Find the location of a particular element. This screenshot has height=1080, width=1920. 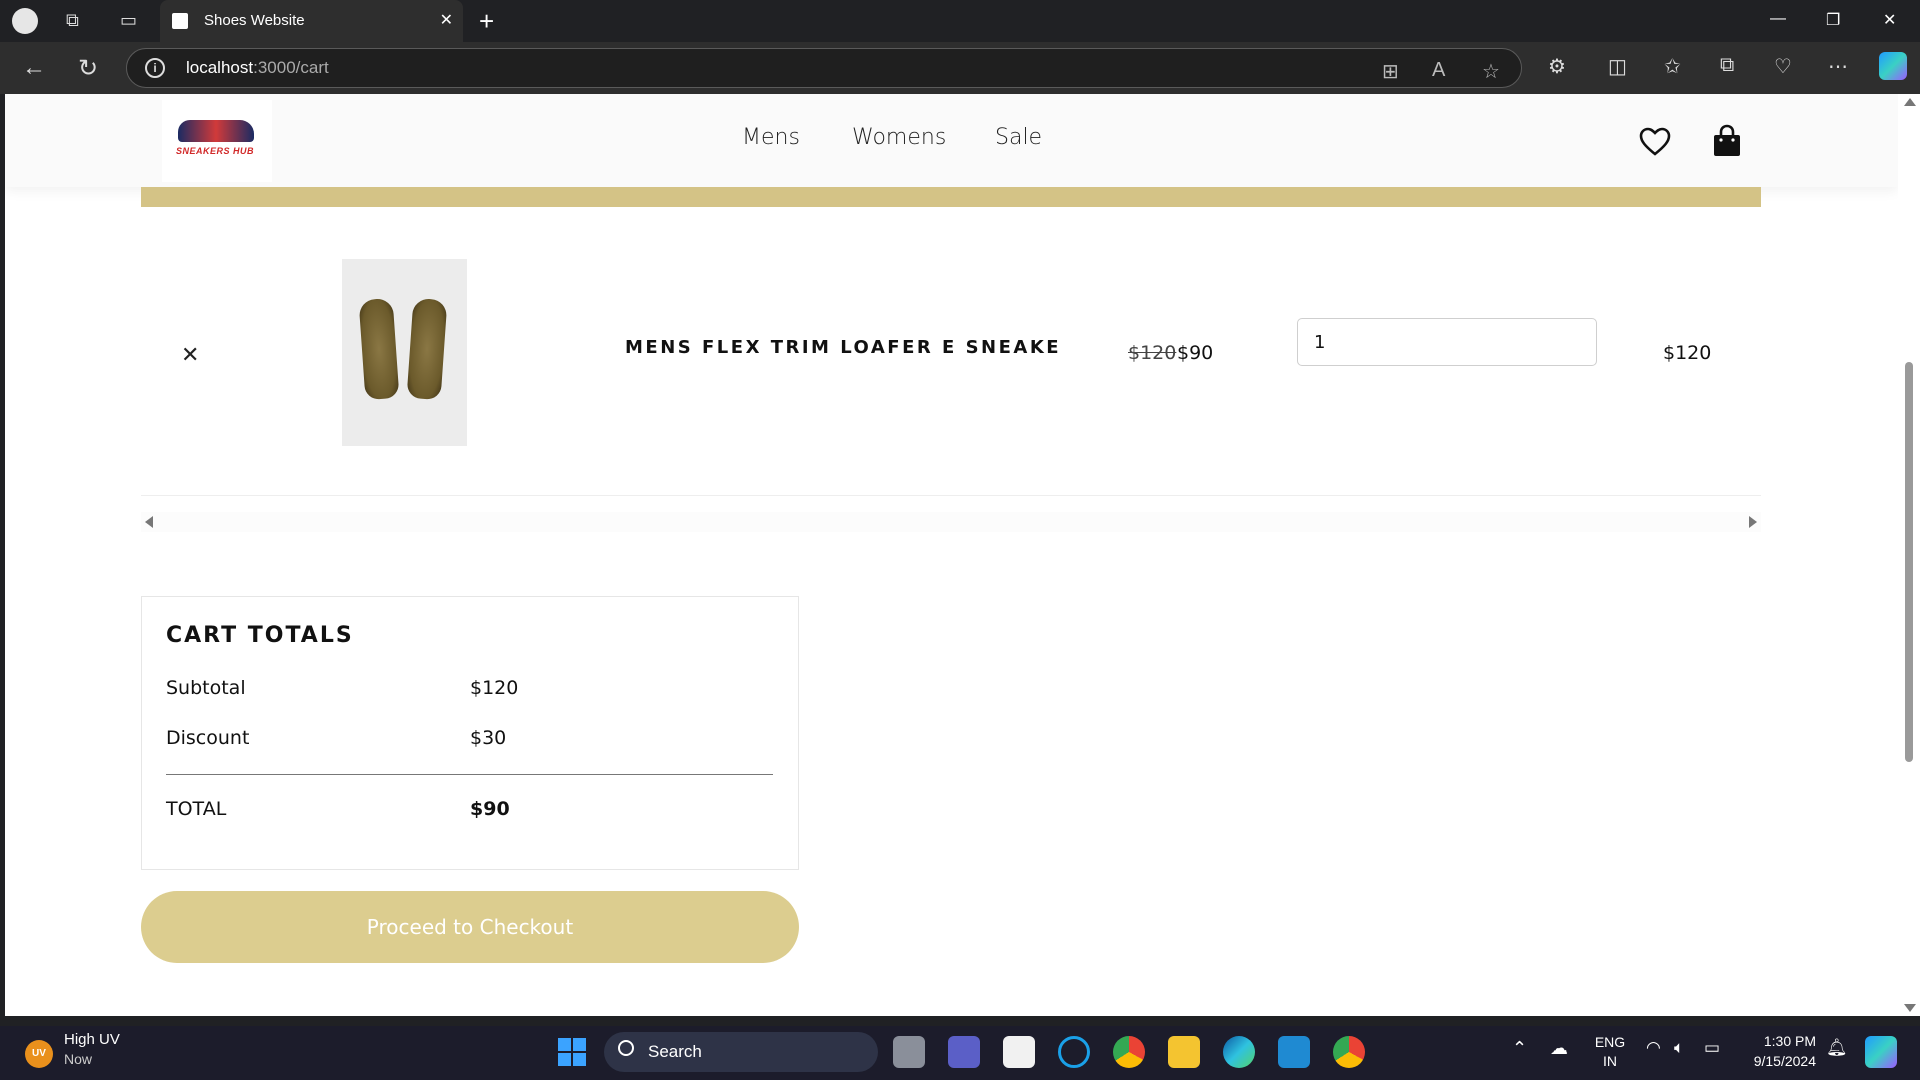

battery-icon: ▭ is located at coordinates (1712, 1048).